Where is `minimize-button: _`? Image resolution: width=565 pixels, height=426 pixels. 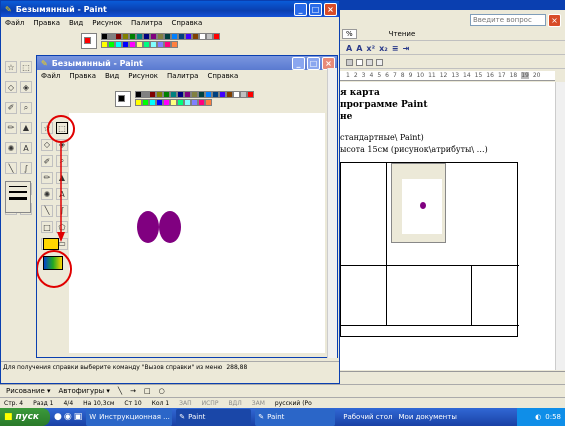
minimize-button: _ is located at coordinates (300, 9).